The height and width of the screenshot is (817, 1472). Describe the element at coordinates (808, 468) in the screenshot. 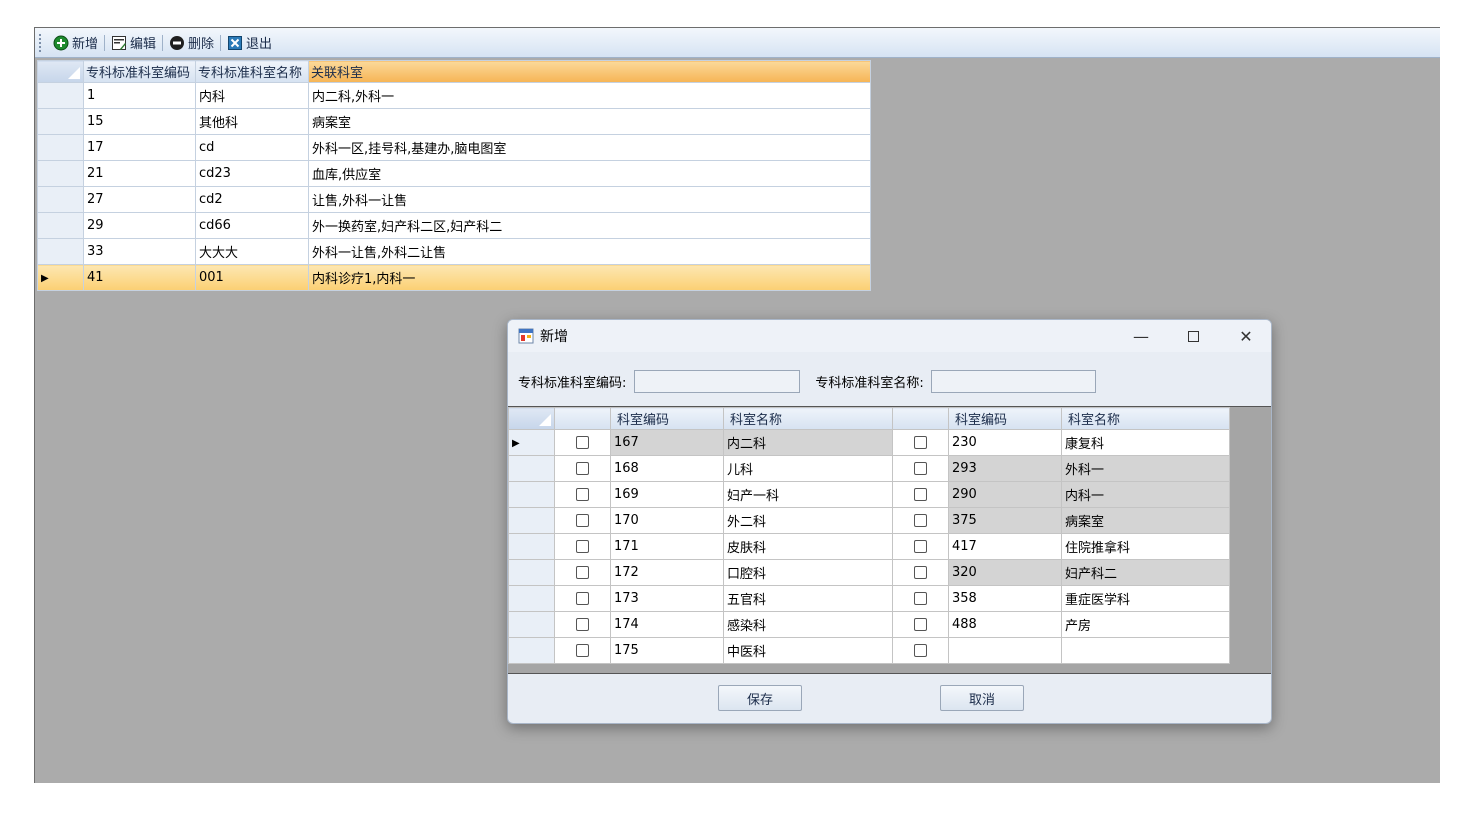

I see `cell-dept-name-left: 儿科` at that location.